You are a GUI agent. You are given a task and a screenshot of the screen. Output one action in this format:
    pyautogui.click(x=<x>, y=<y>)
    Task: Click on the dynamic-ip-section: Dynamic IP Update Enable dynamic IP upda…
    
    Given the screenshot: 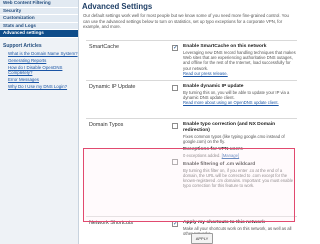 What is the action you would take?
    pyautogui.click(x=189, y=98)
    